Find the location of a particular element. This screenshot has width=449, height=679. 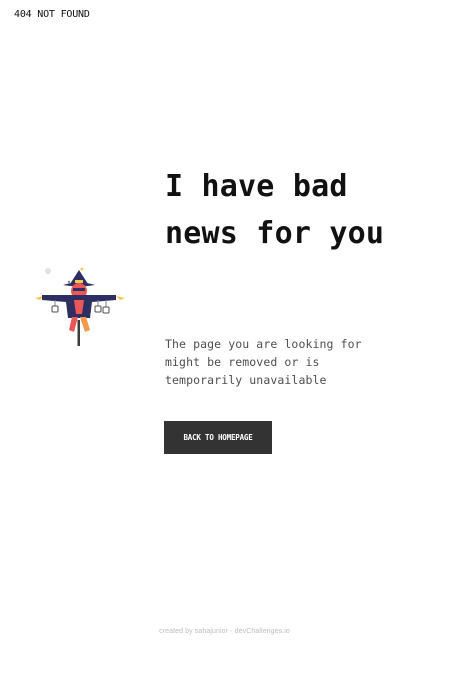

scarecrow-illustration is located at coordinates (80, 305).